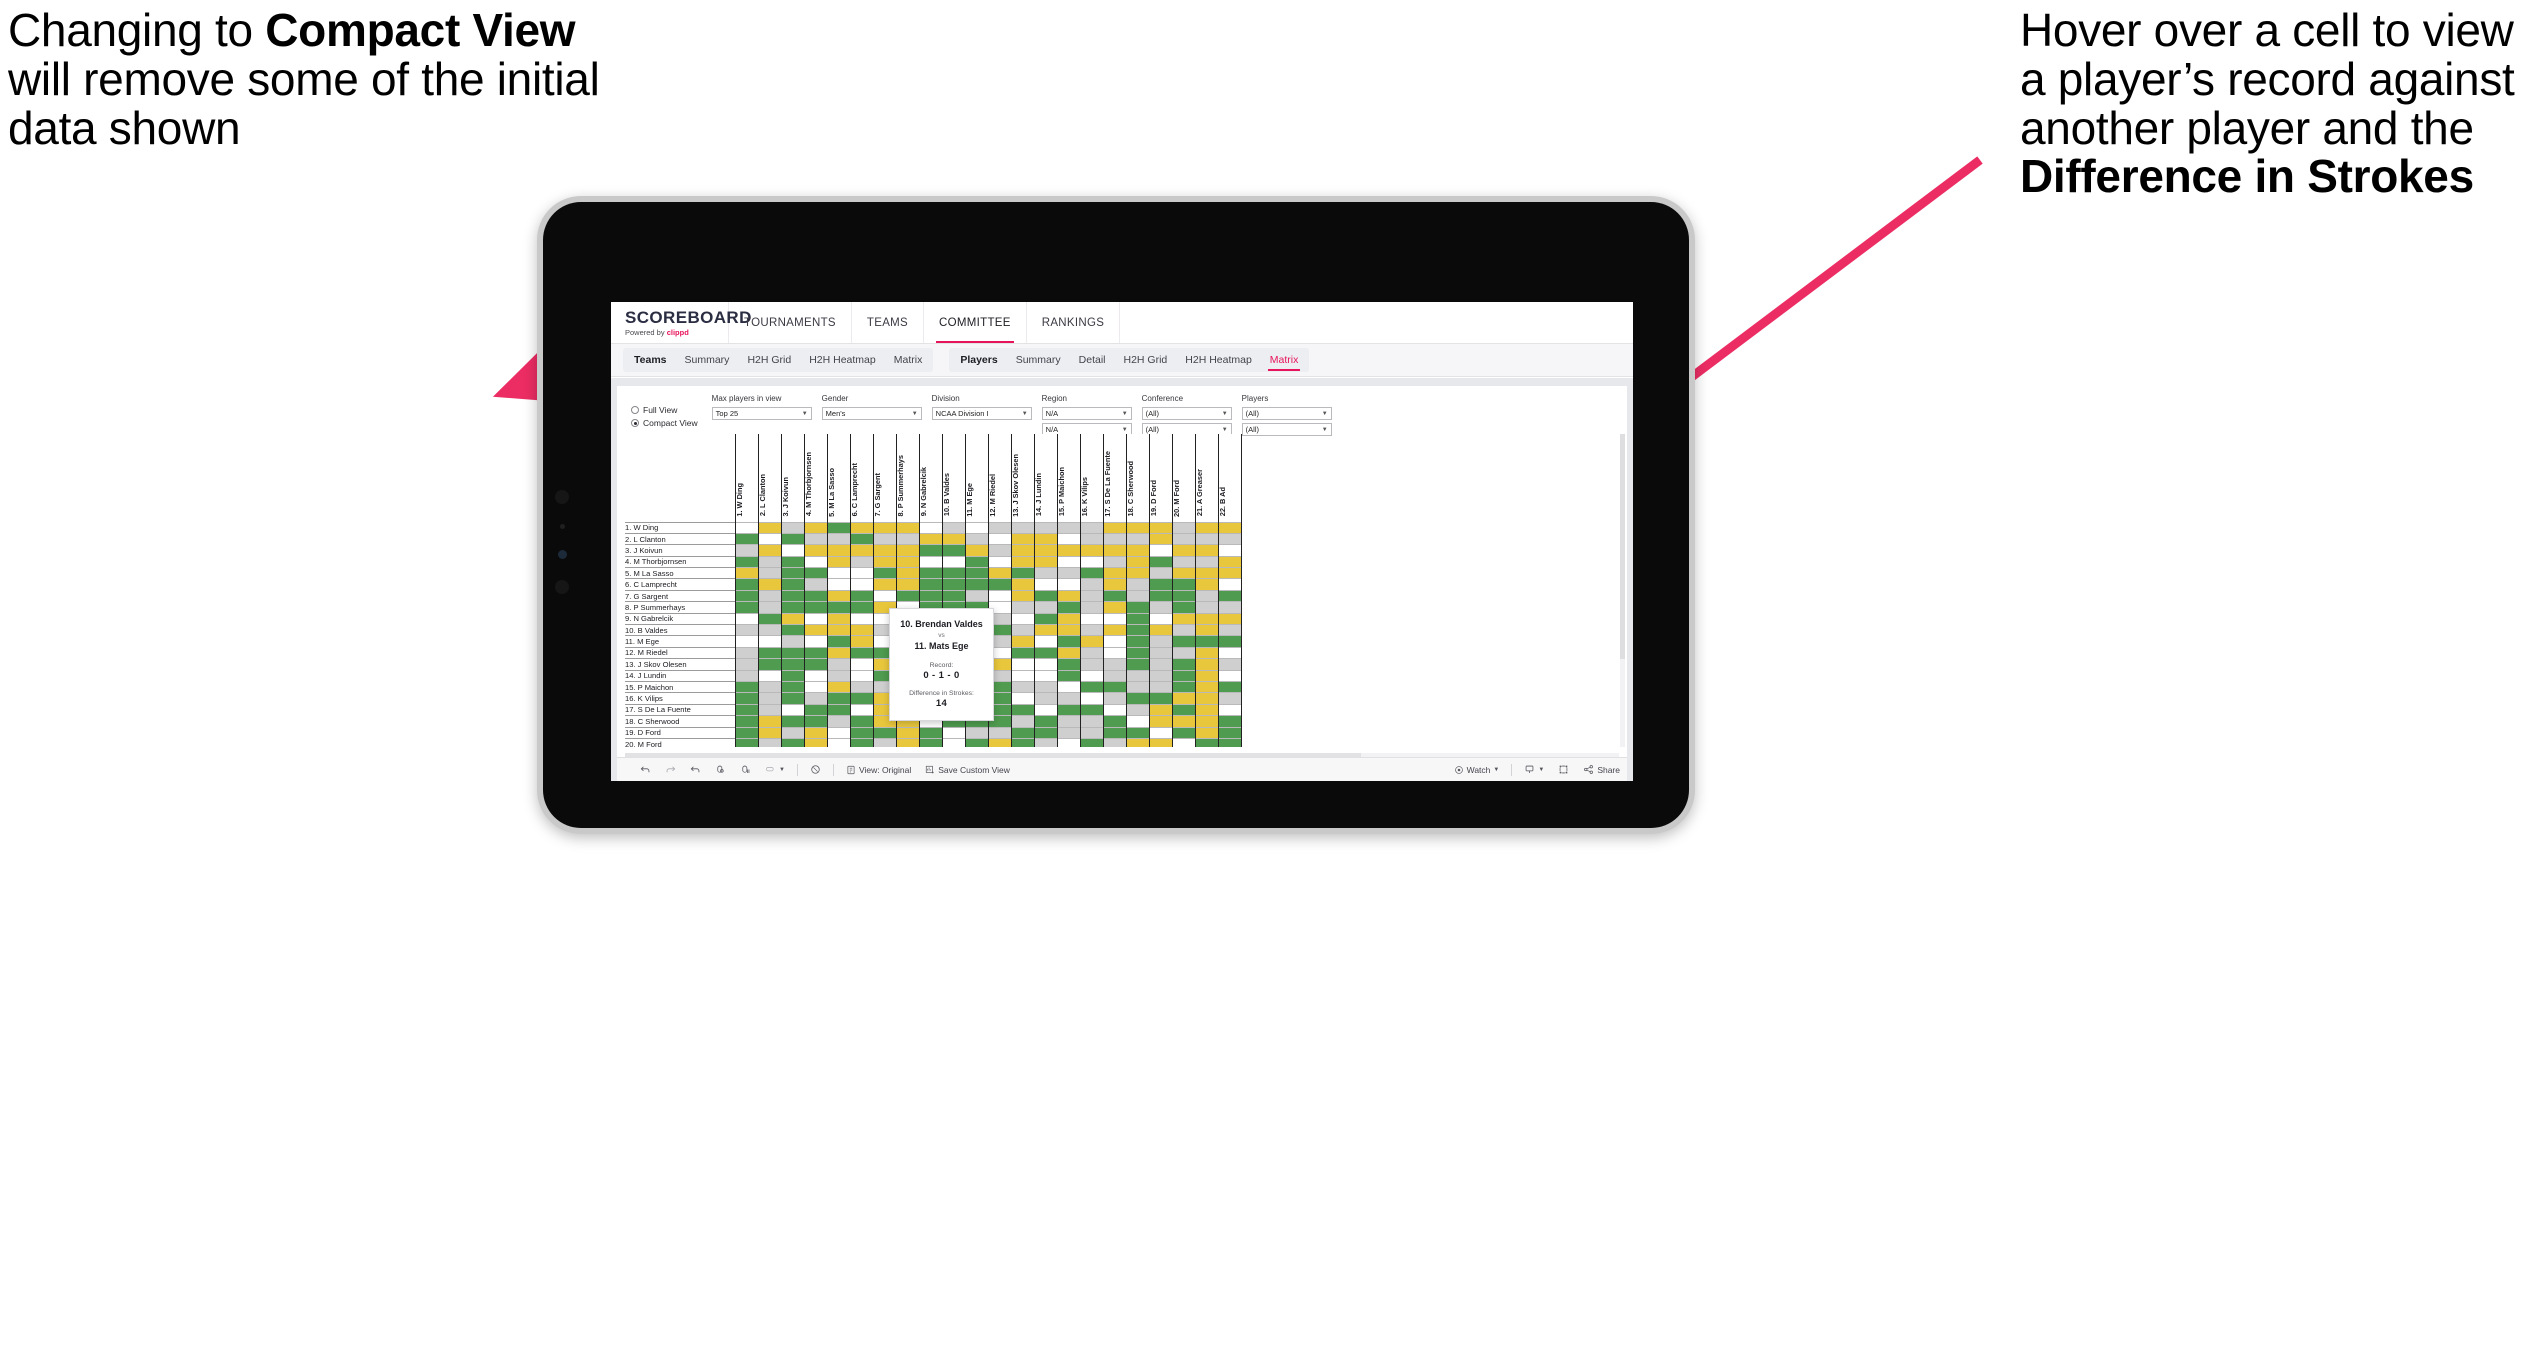  Describe the element at coordinates (1286, 413) in the screenshot. I see `filter-players-select-1: (All) ▼` at that location.